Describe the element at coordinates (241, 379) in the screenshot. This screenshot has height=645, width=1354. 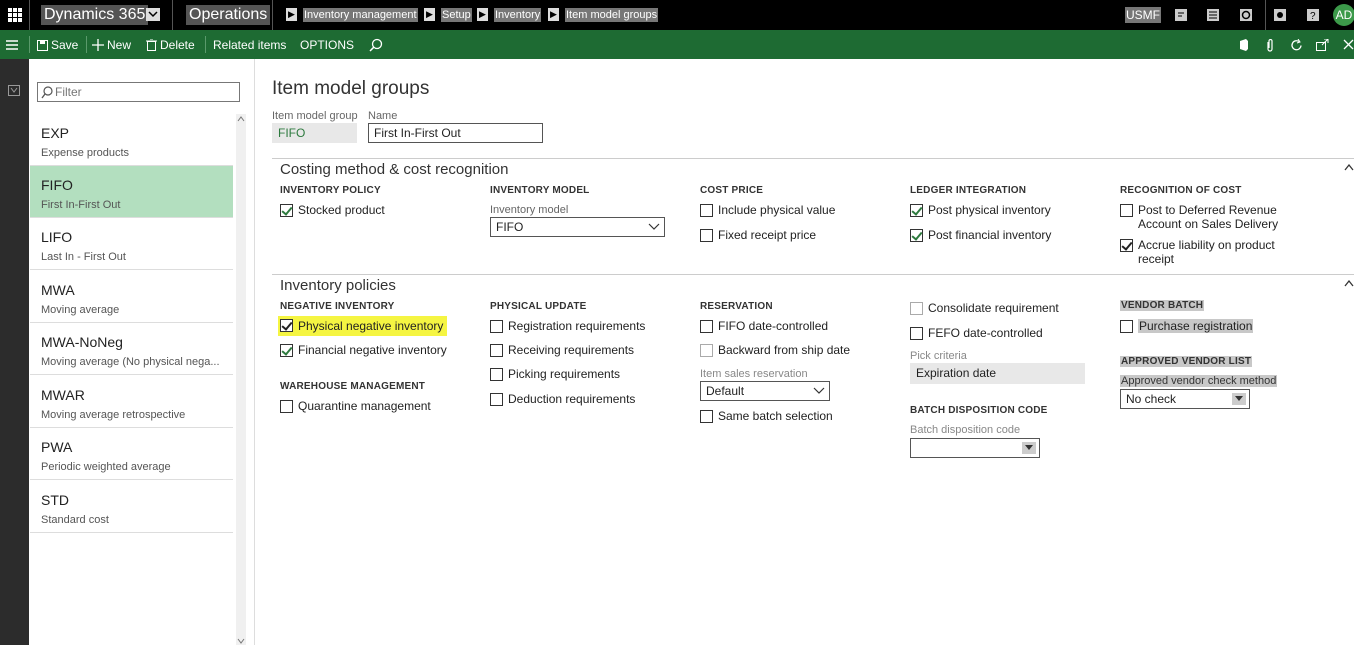
I see `scrollbar` at that location.